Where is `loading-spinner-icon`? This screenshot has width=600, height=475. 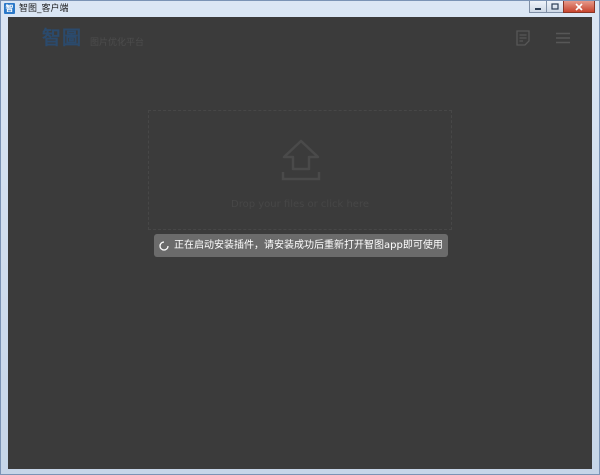
loading-spinner-icon is located at coordinates (164, 245).